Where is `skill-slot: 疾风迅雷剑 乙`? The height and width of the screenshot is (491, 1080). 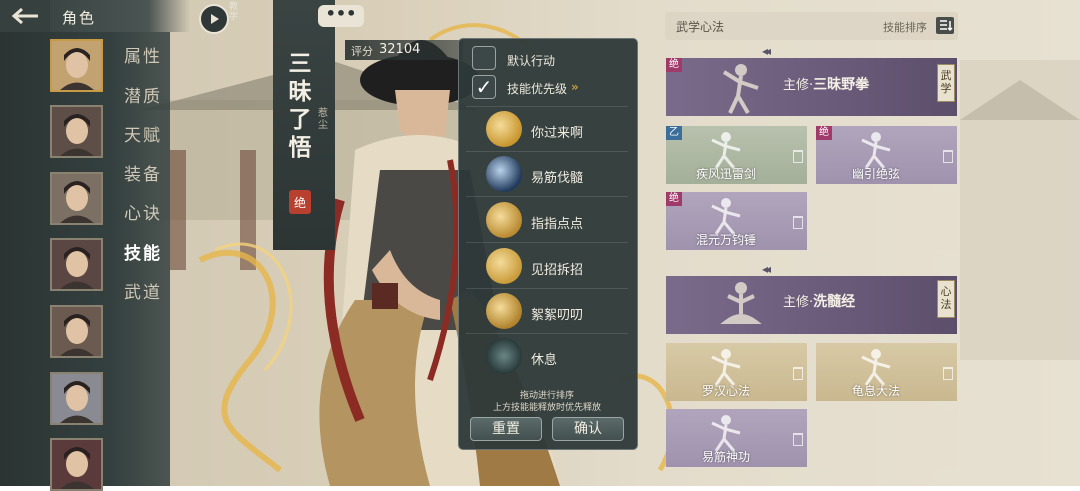
skill-slot: 疾风迅雷剑 乙 is located at coordinates (736, 155).